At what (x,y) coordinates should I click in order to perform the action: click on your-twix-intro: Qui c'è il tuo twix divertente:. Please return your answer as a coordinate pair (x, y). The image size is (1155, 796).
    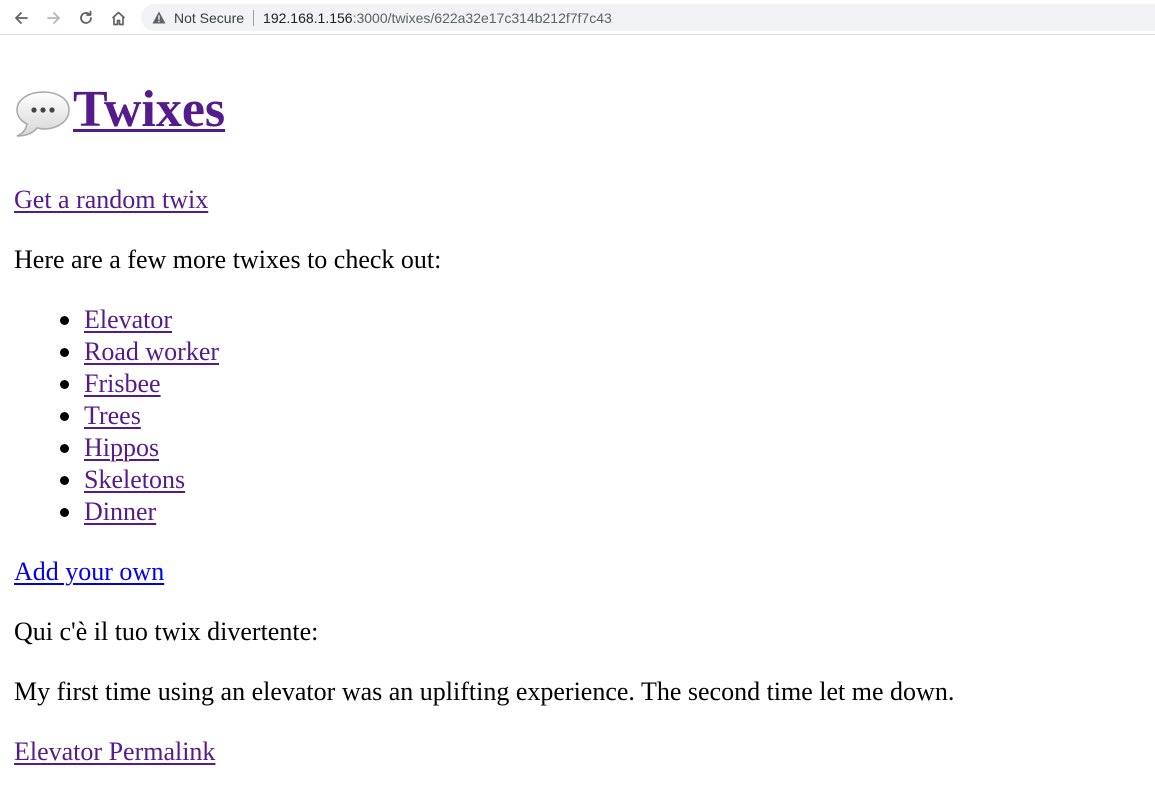
    Looking at the image, I should click on (166, 631).